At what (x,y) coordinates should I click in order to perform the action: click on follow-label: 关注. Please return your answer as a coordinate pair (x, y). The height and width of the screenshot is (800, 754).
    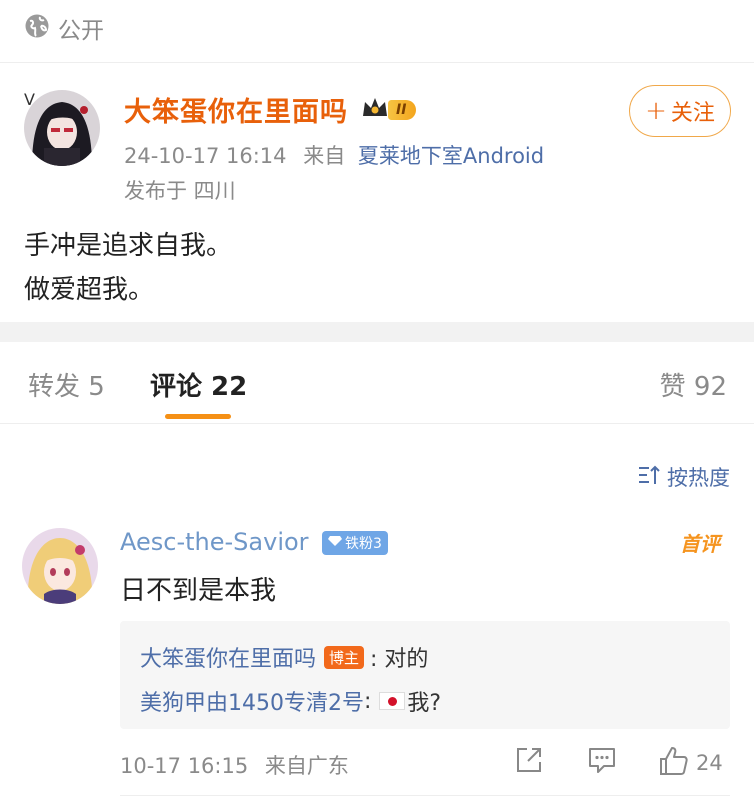
    Looking at the image, I should click on (692, 113).